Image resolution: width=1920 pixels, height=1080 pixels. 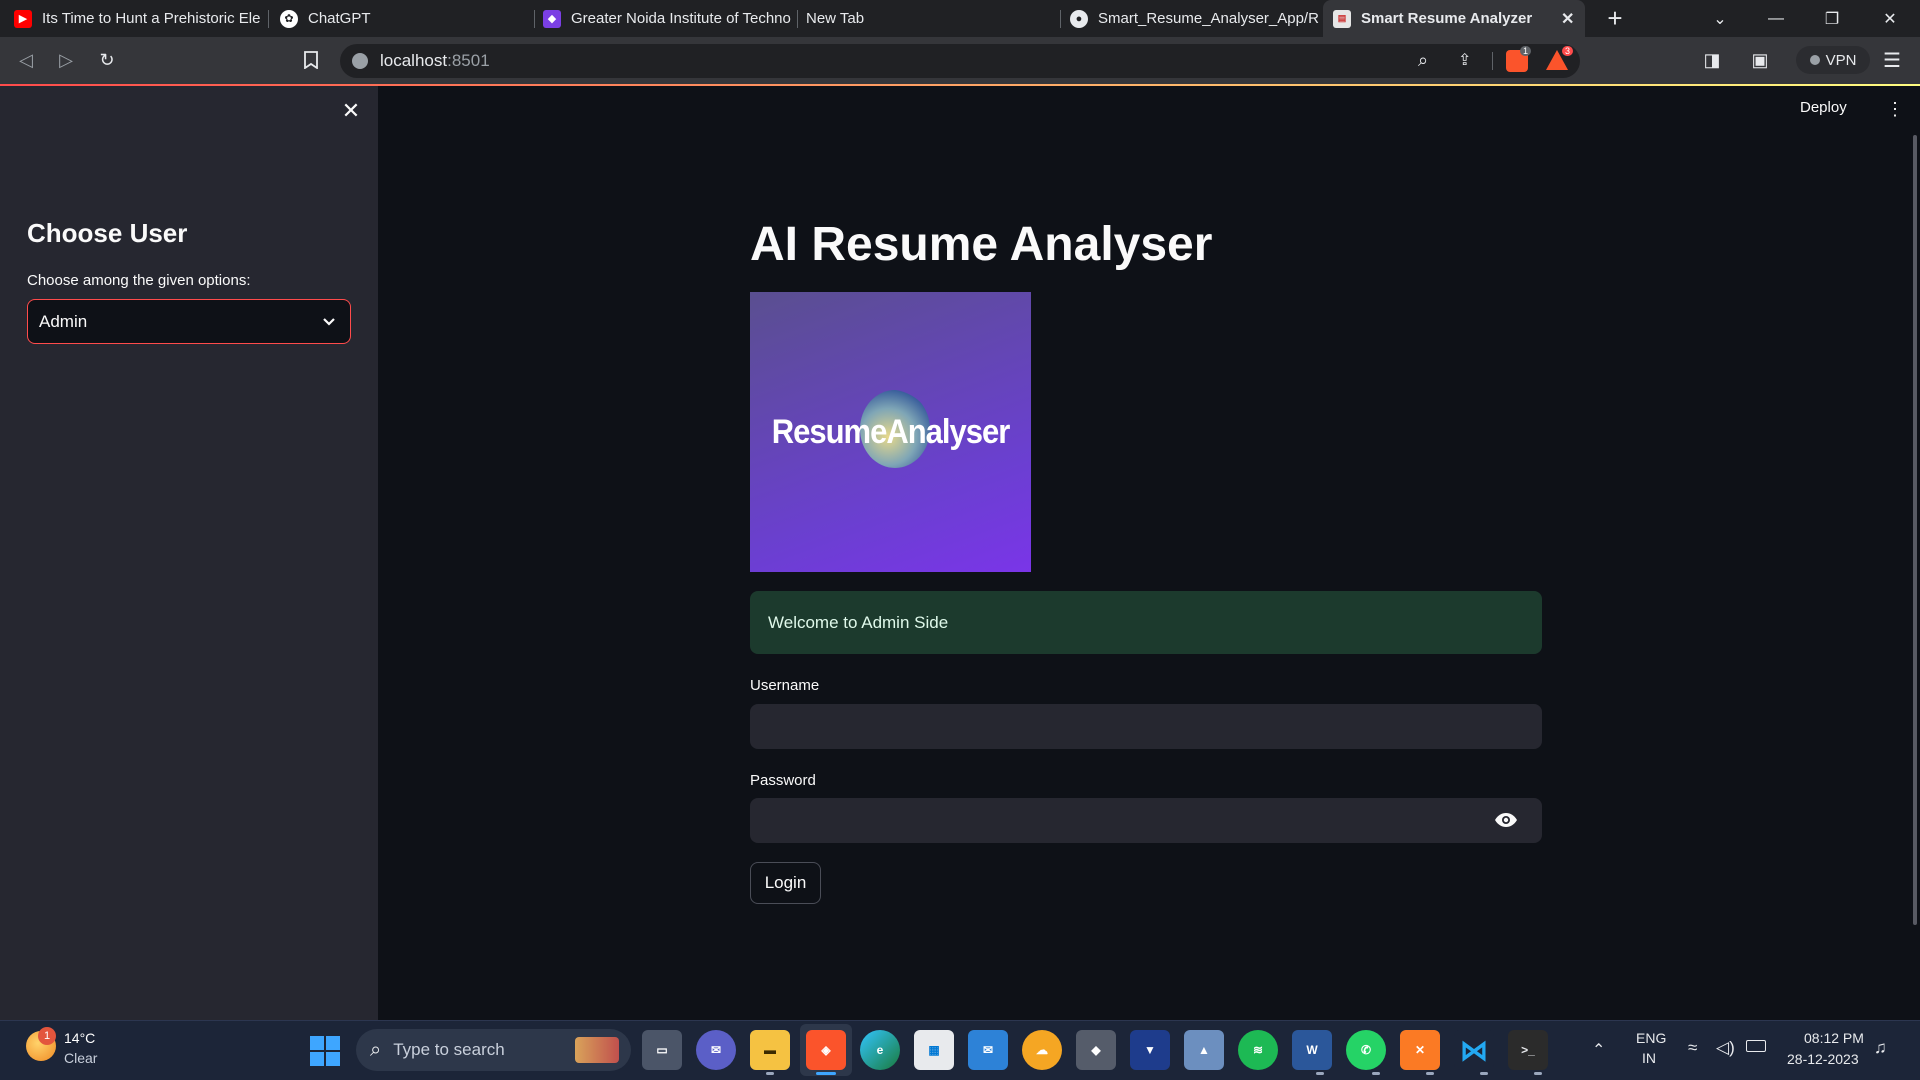 I want to click on task-view-icon: ▭, so click(x=662, y=1050).